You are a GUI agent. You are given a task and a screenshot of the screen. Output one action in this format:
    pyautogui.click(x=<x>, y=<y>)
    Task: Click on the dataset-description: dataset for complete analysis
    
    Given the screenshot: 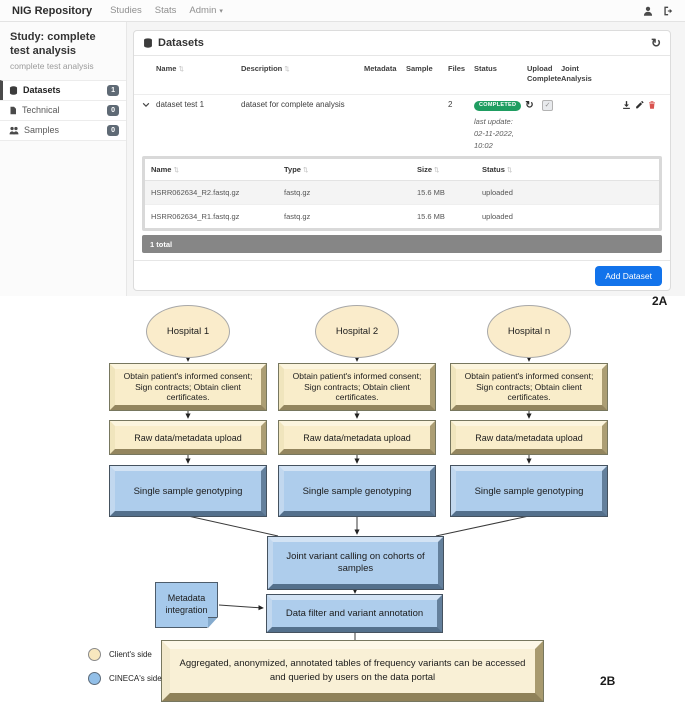 What is the action you would take?
    pyautogui.click(x=293, y=105)
    